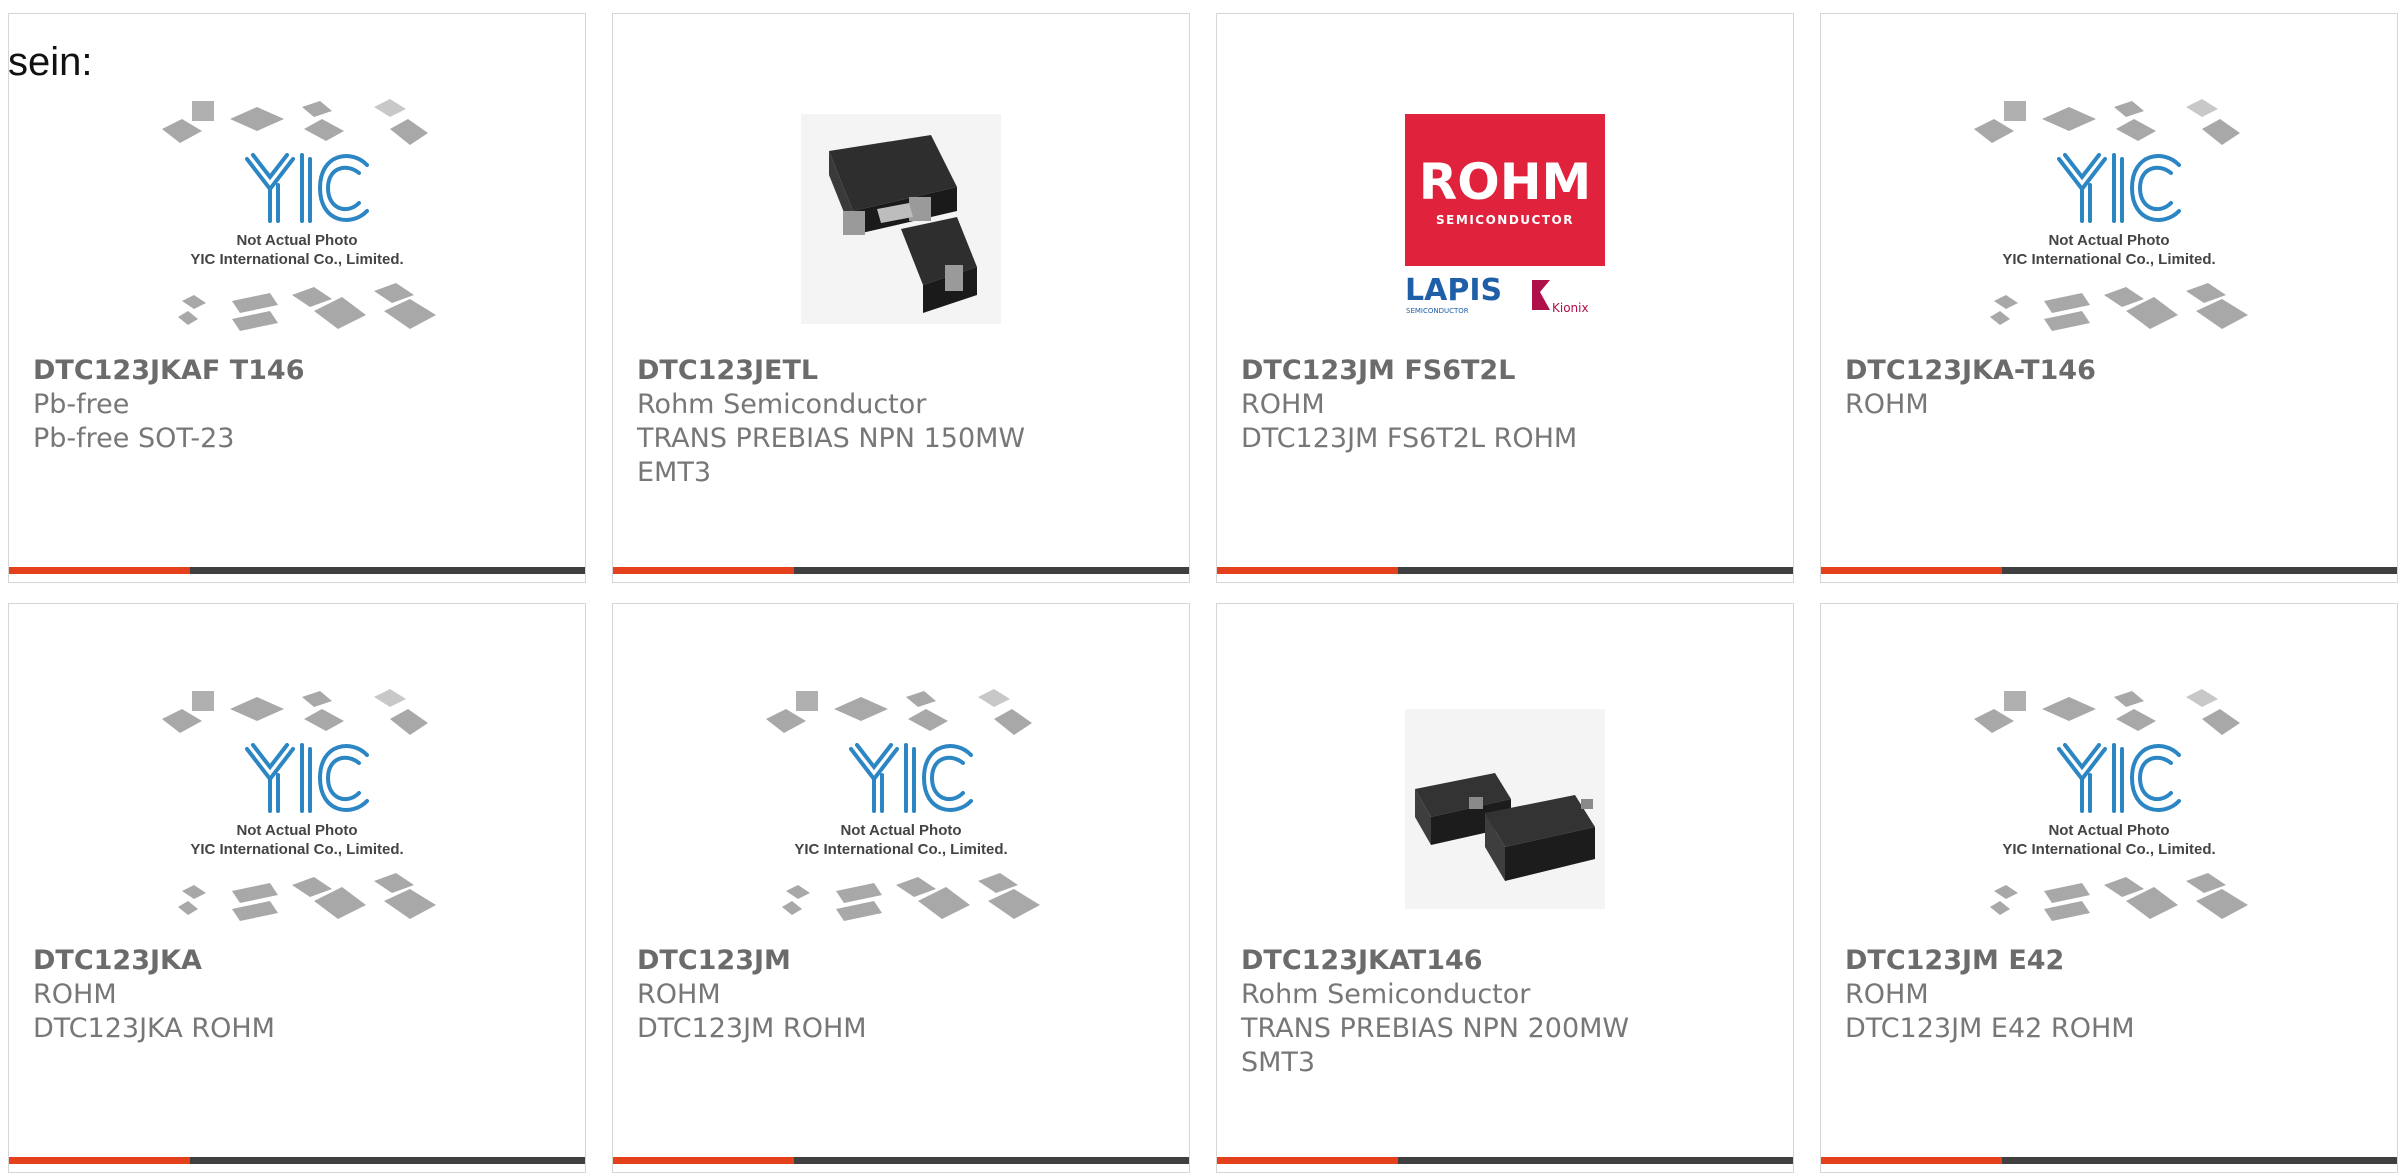 The image size is (2400, 1173). Describe the element at coordinates (1435, 1045) in the screenshot. I see `product-description: TRANS PREBIAS NPN 200MW SMT3` at that location.